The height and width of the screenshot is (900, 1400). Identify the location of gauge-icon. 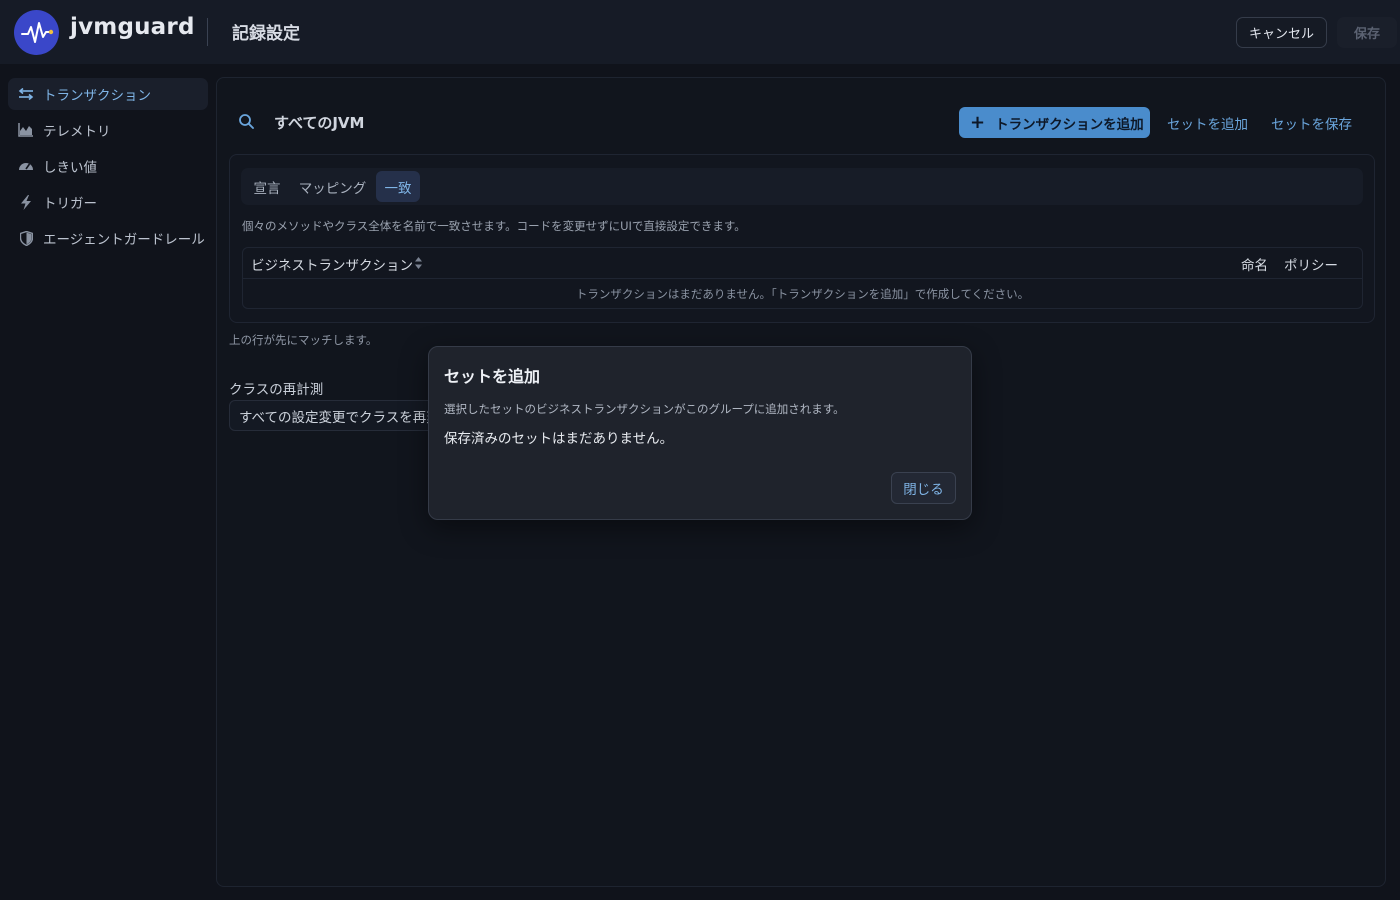
(26, 166).